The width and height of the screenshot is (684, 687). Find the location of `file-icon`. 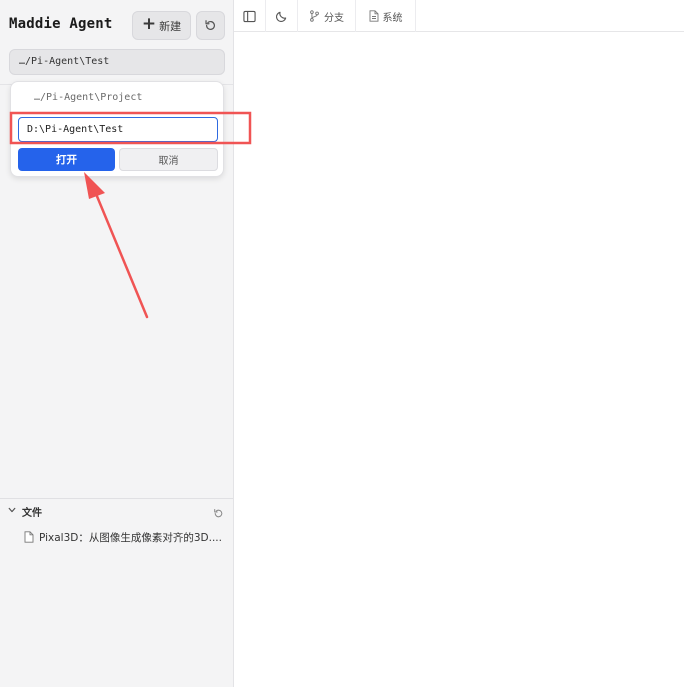

file-icon is located at coordinates (29, 537).